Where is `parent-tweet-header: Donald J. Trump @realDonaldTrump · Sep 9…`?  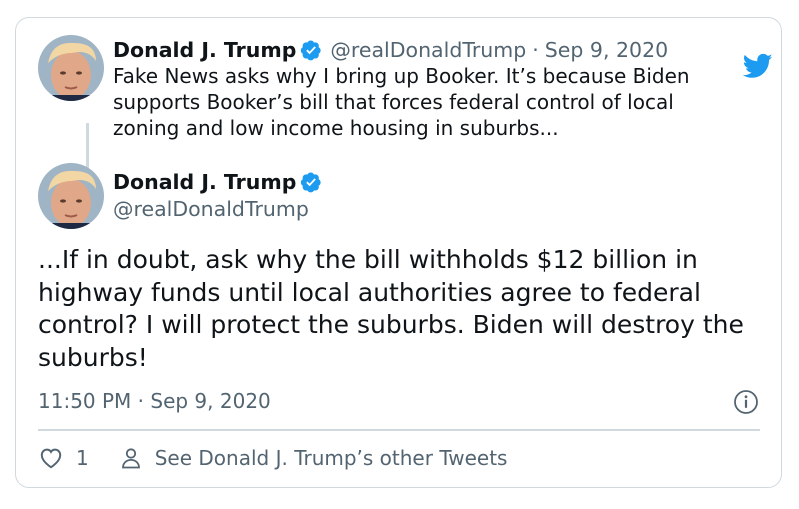
parent-tweet-header: Donald J. Trump @realDonaldTrump · Sep 9… is located at coordinates (390, 50).